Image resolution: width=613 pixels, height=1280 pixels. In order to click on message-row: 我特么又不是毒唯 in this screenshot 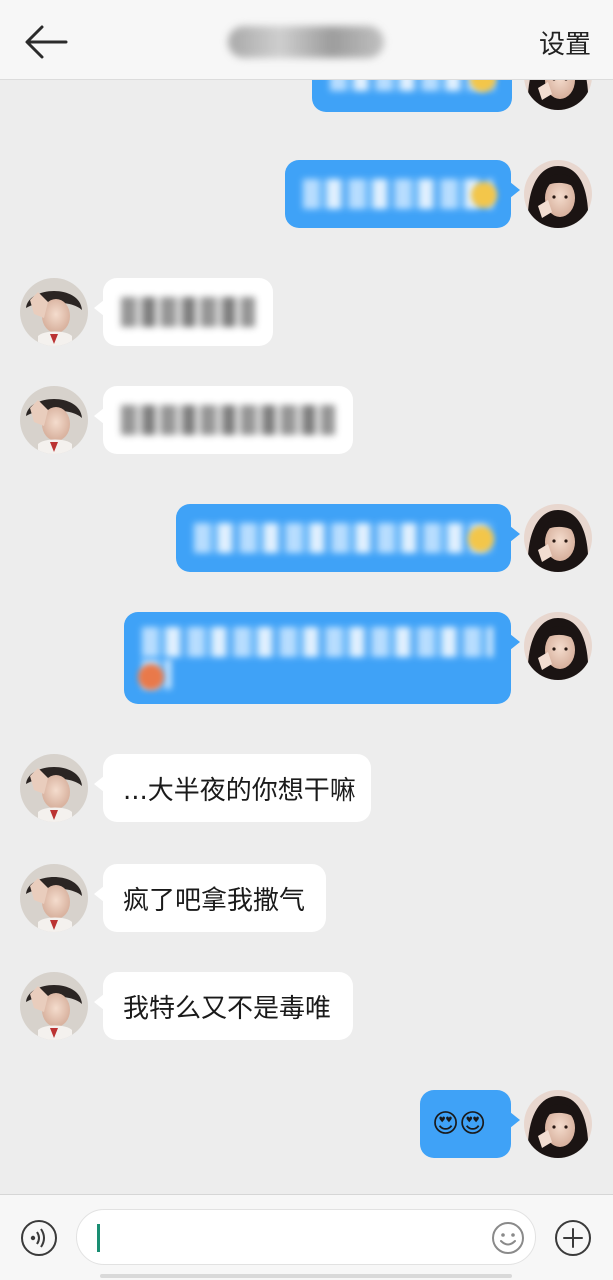, I will do `click(306, 1007)`.